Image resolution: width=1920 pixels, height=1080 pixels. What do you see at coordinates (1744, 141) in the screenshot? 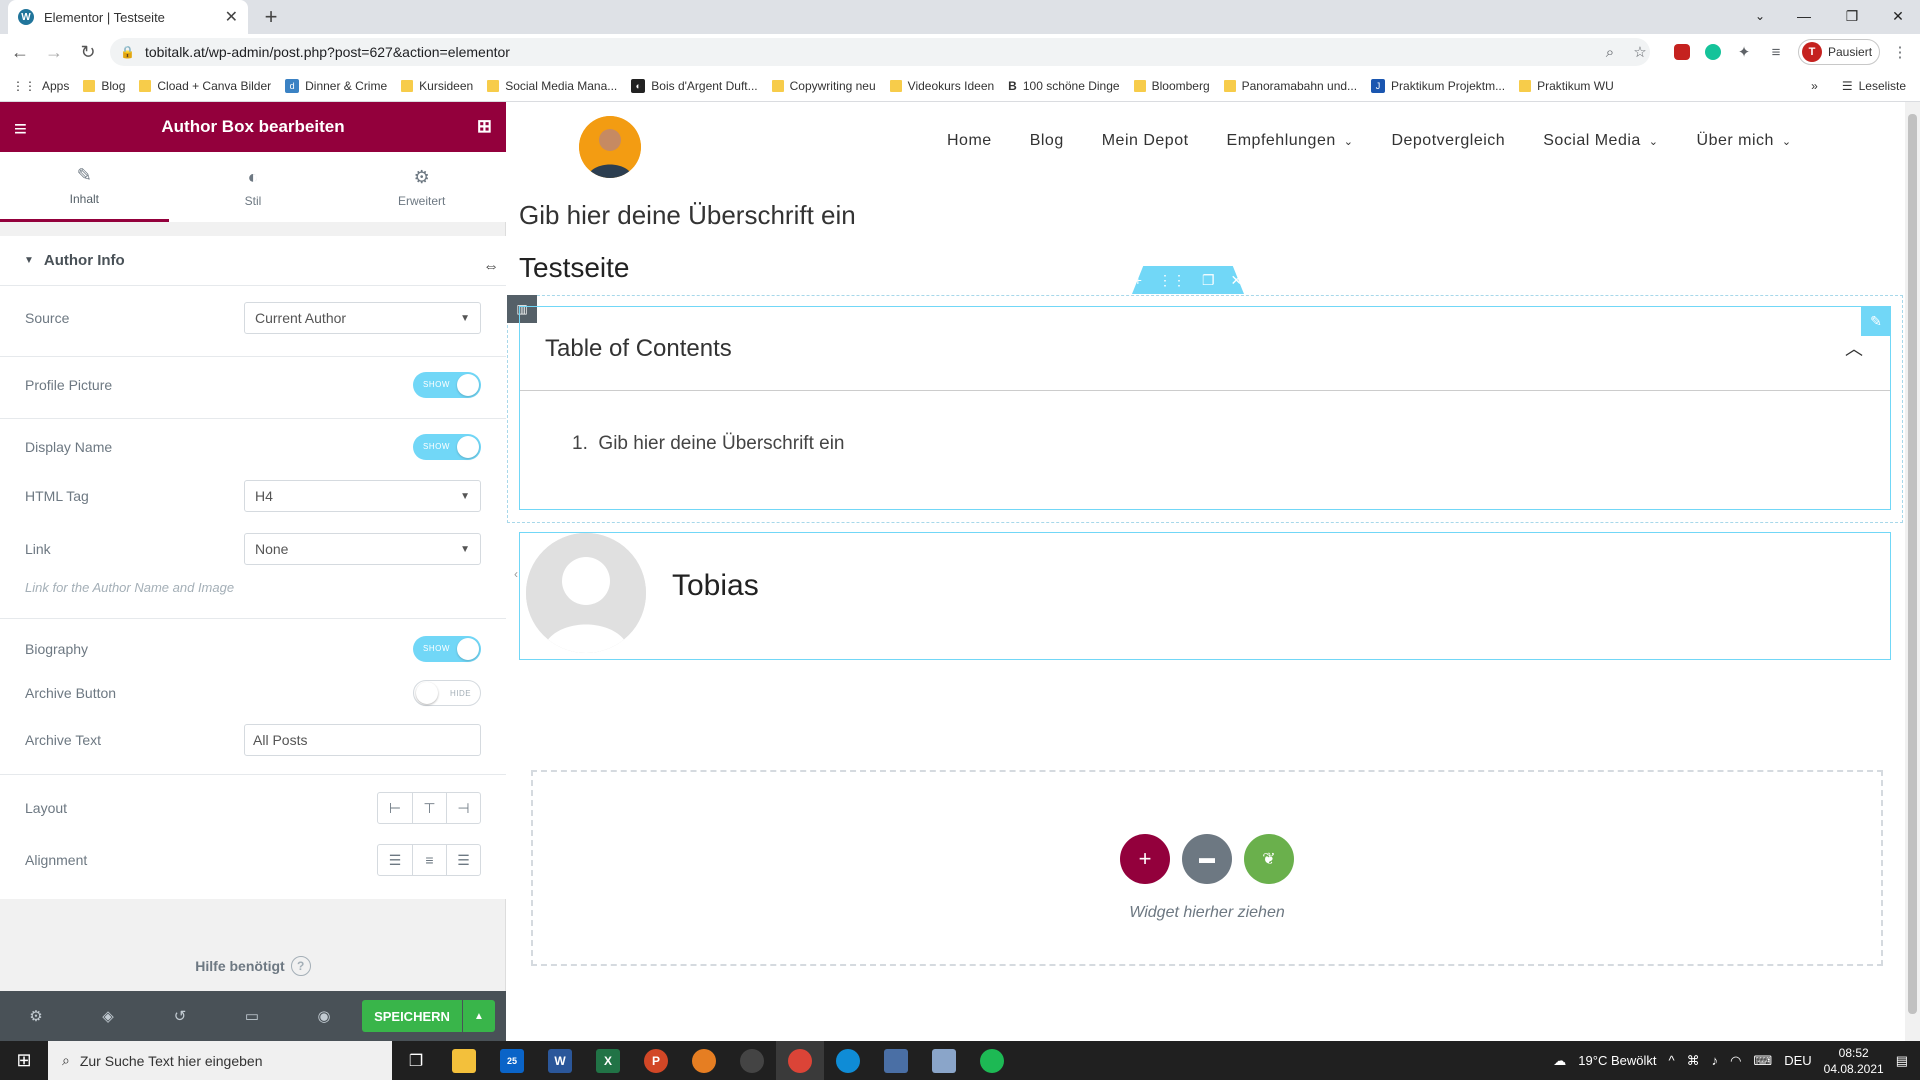
I see `nav-item-ueber-mich: Über mich ⌄` at bounding box center [1744, 141].